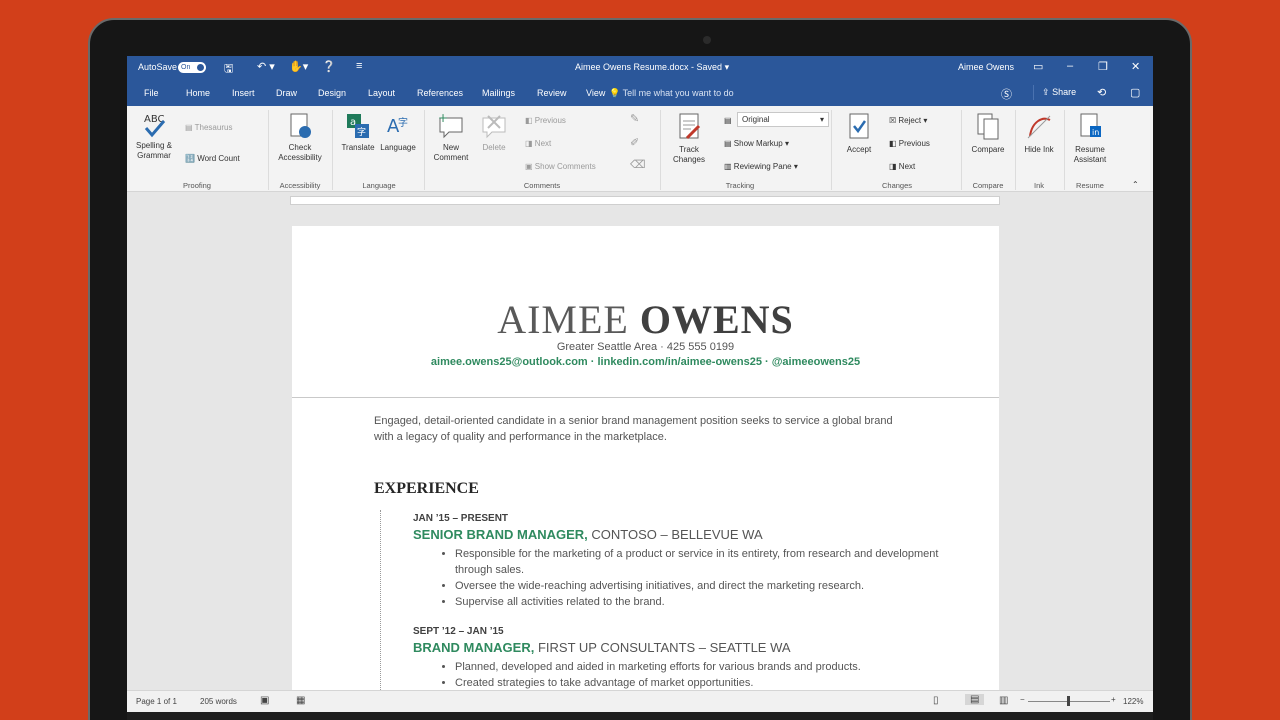 The height and width of the screenshot is (720, 1280). What do you see at coordinates (1038, 66) in the screenshot?
I see `ribbon-display-icon: ▭` at bounding box center [1038, 66].